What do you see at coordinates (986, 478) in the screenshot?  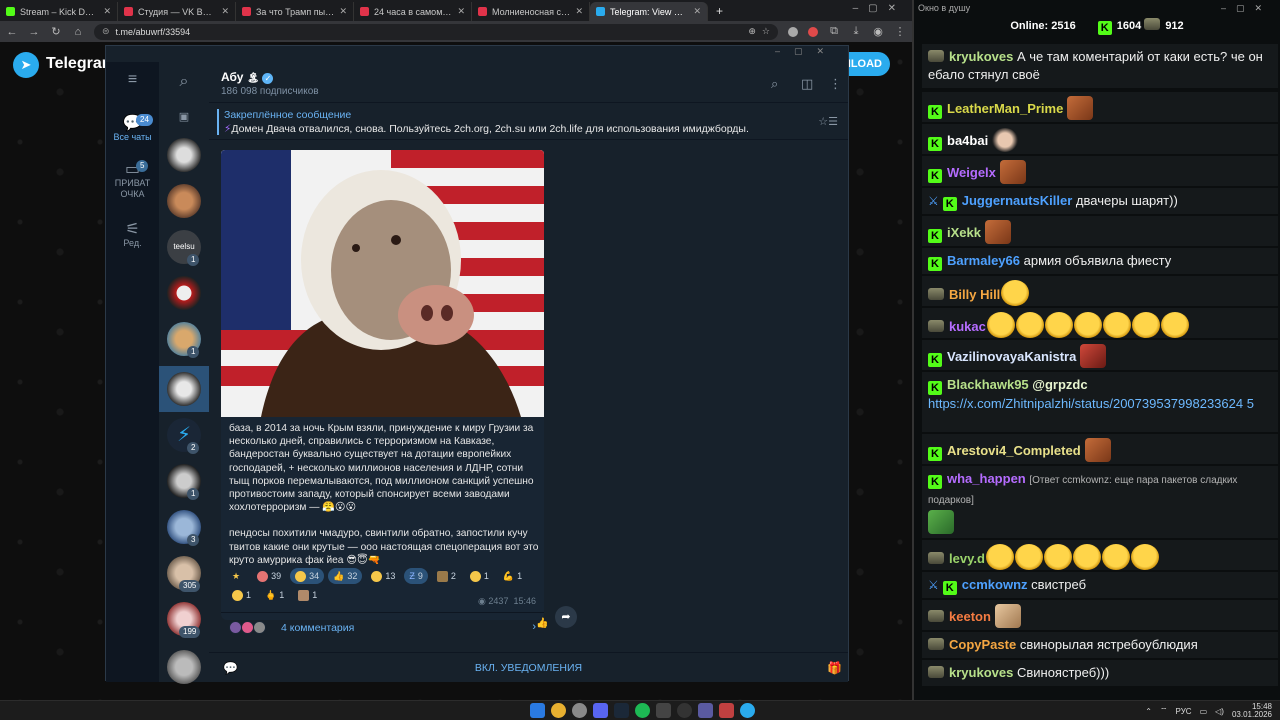 I see `chat-username: wha_happen` at bounding box center [986, 478].